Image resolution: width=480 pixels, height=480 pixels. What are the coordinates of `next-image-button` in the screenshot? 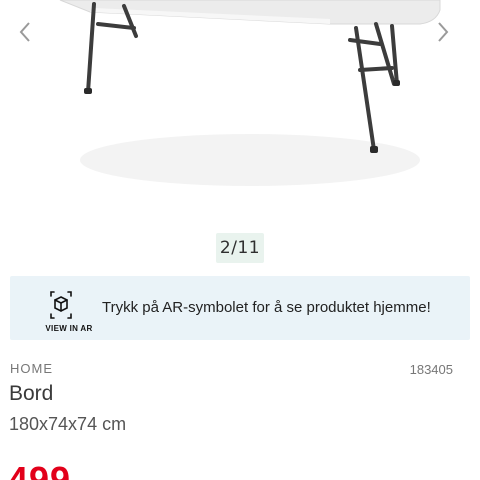 It's located at (448, 34).